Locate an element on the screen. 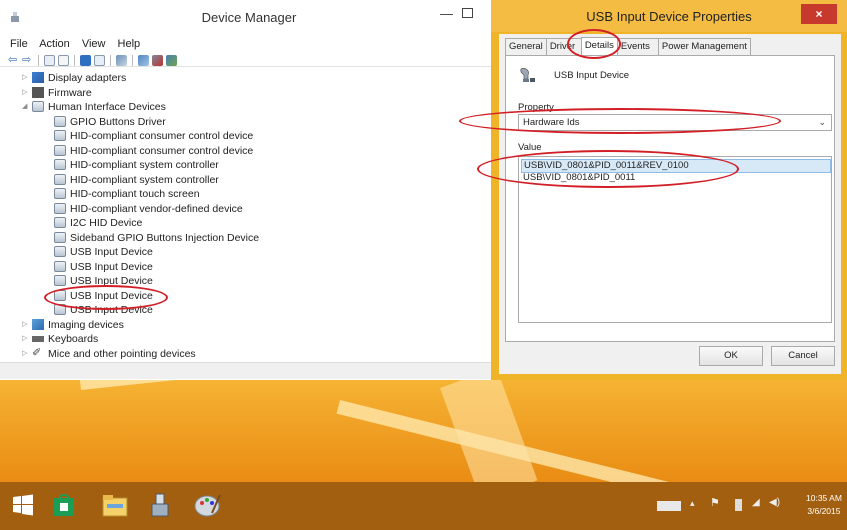  action-center-flag-icon: ⚑ is located at coordinates (715, 502).